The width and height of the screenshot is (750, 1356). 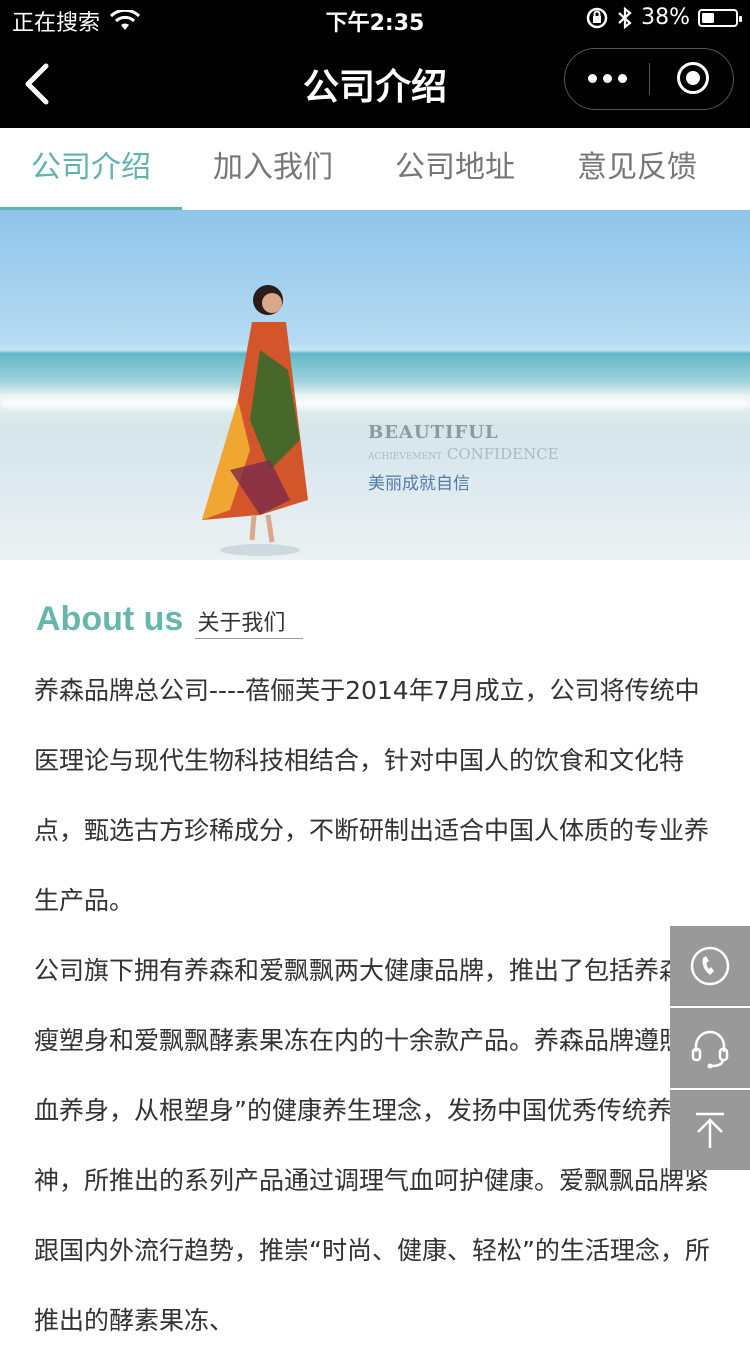 What do you see at coordinates (597, 17) in the screenshot?
I see `orientation-lock-icon` at bounding box center [597, 17].